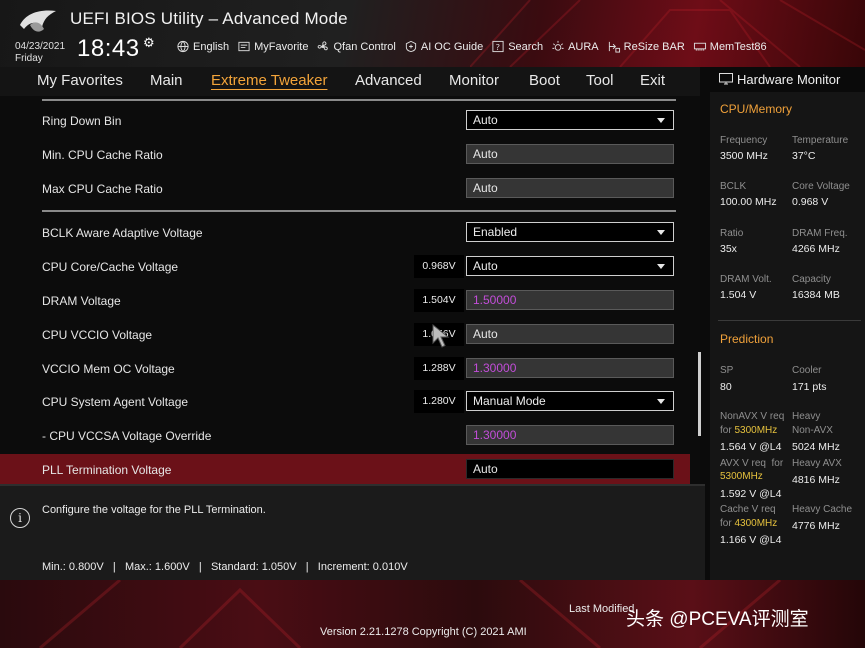  I want to click on bclk-aware-adaptive-voltage-dropdown: Enabled, so click(570, 232).